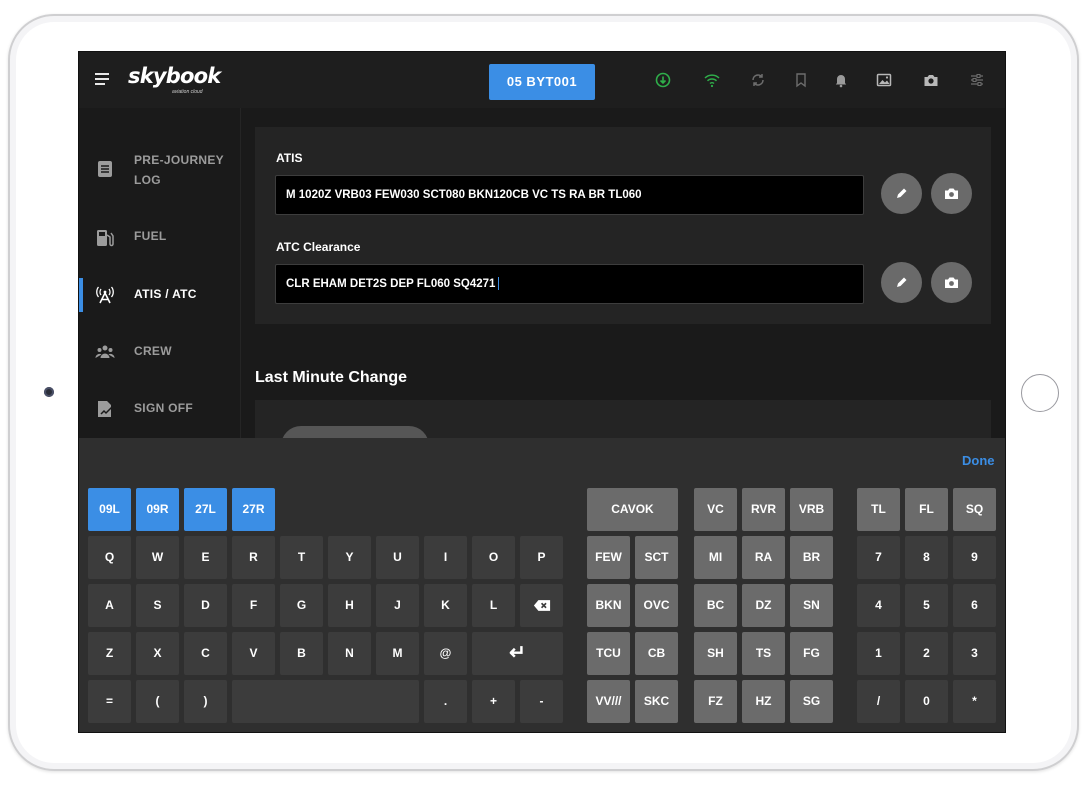 The image size is (1091, 789). I want to click on weather-key: DZ, so click(763, 605).